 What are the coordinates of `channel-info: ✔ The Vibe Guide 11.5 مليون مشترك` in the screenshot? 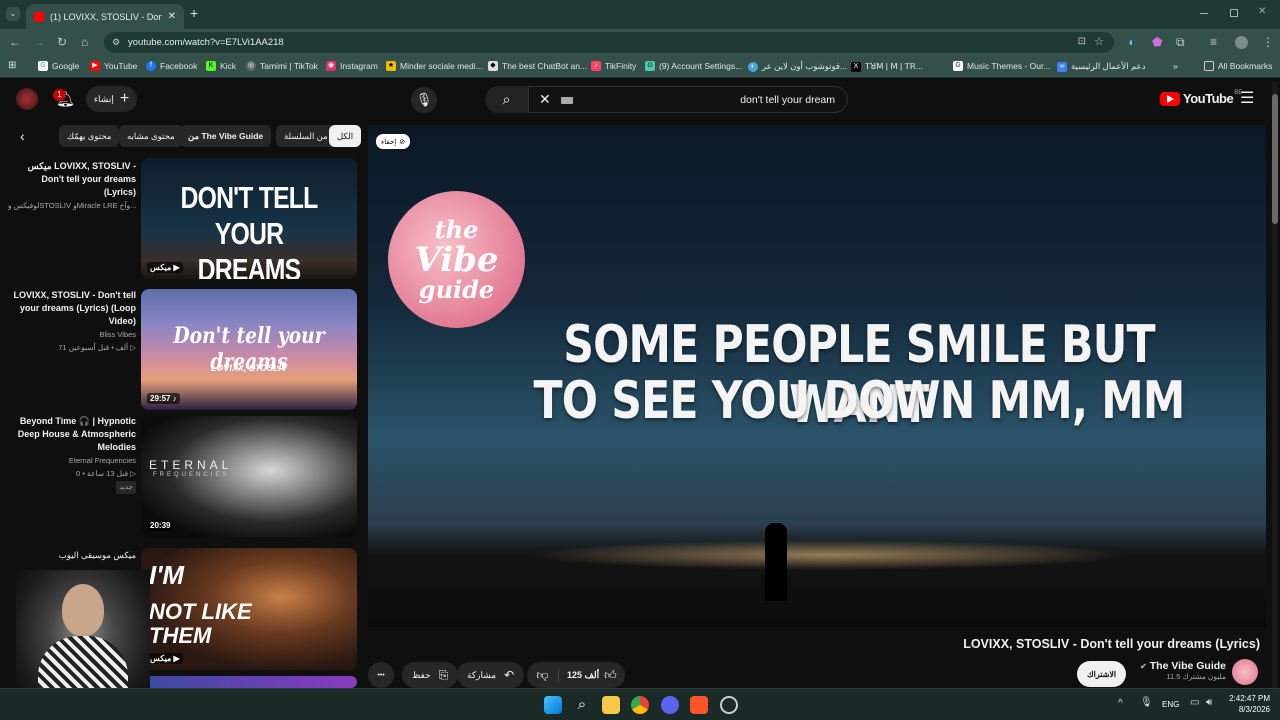 It's located at (1178, 670).